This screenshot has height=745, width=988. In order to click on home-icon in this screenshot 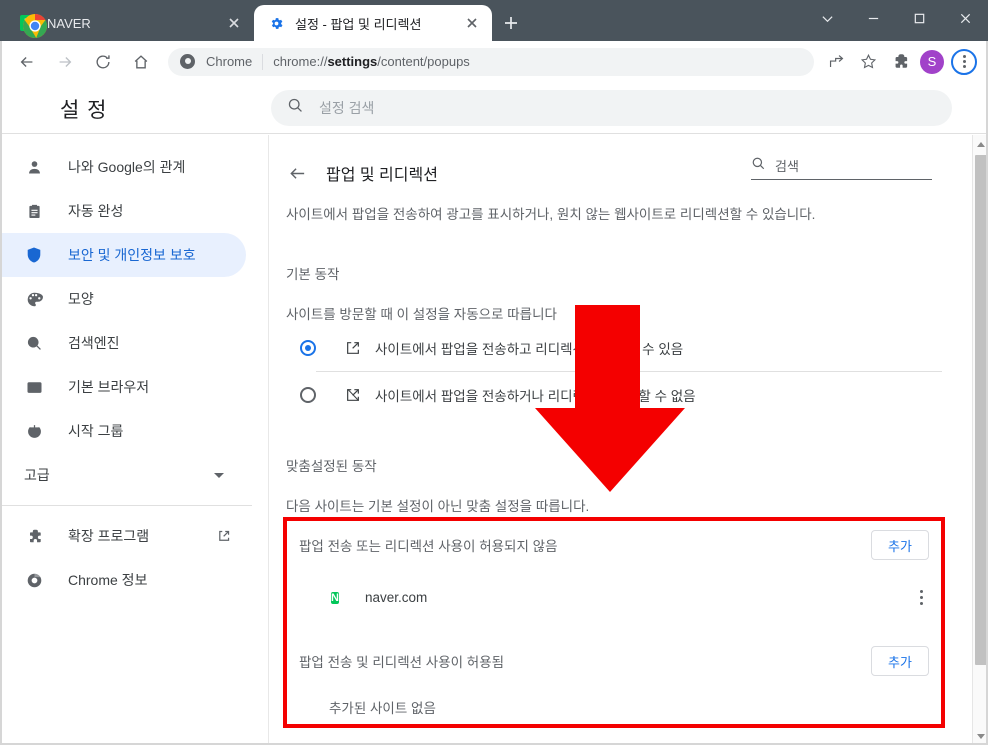, I will do `click(141, 62)`.